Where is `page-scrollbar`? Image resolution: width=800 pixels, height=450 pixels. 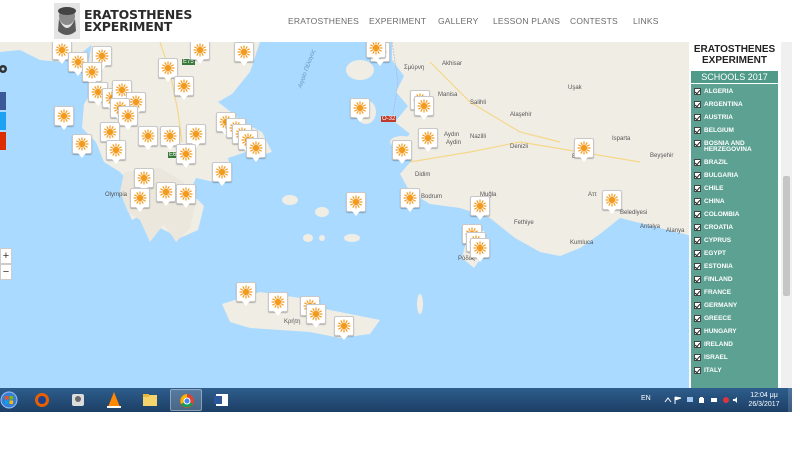 page-scrollbar is located at coordinates (786, 215).